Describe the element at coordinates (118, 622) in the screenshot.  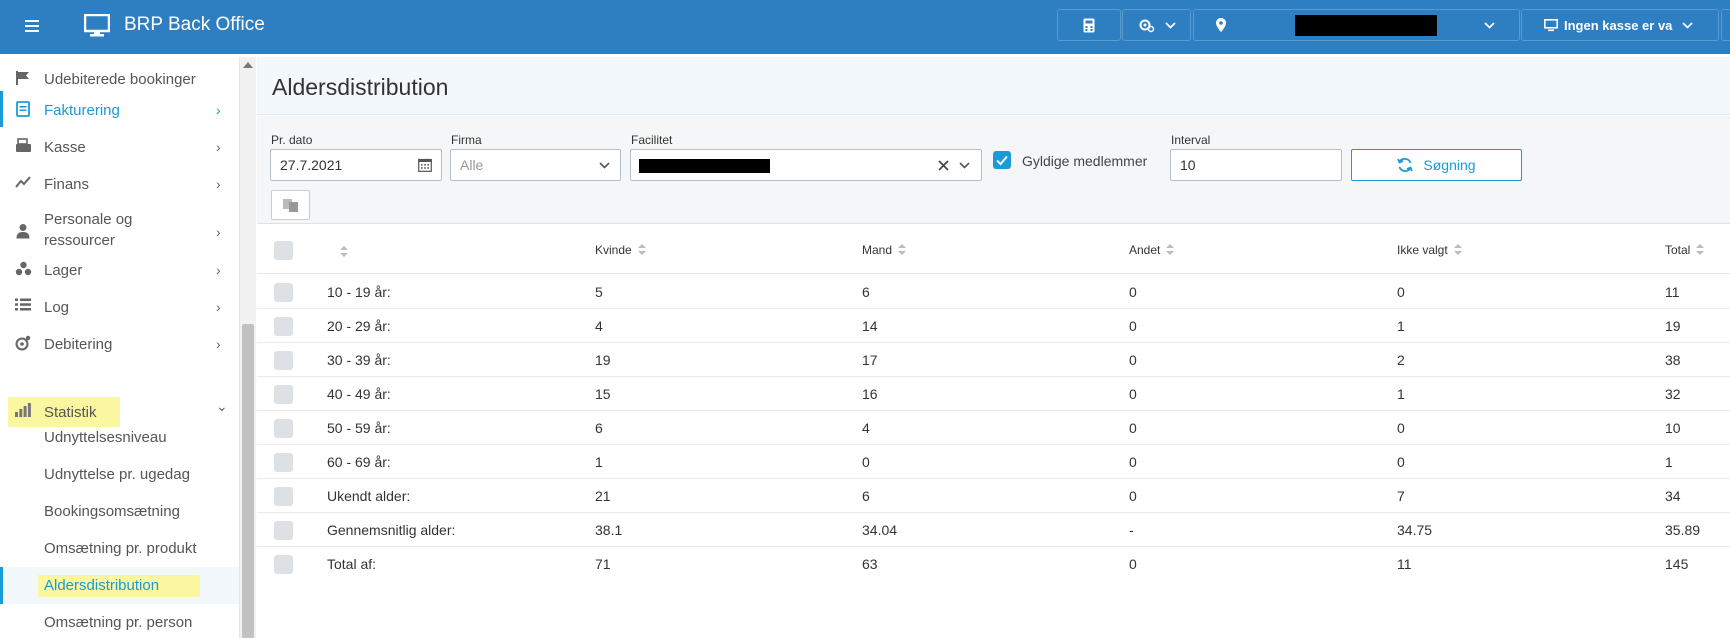
I see `sidebar-subitem-omsaetning-person: Omsætning pr. person` at that location.